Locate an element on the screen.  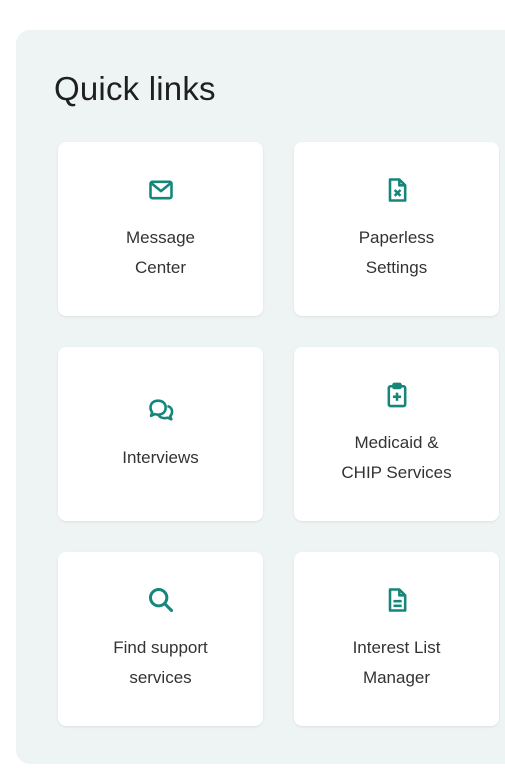
find-support-services-link: Find support services is located at coordinates (160, 639).